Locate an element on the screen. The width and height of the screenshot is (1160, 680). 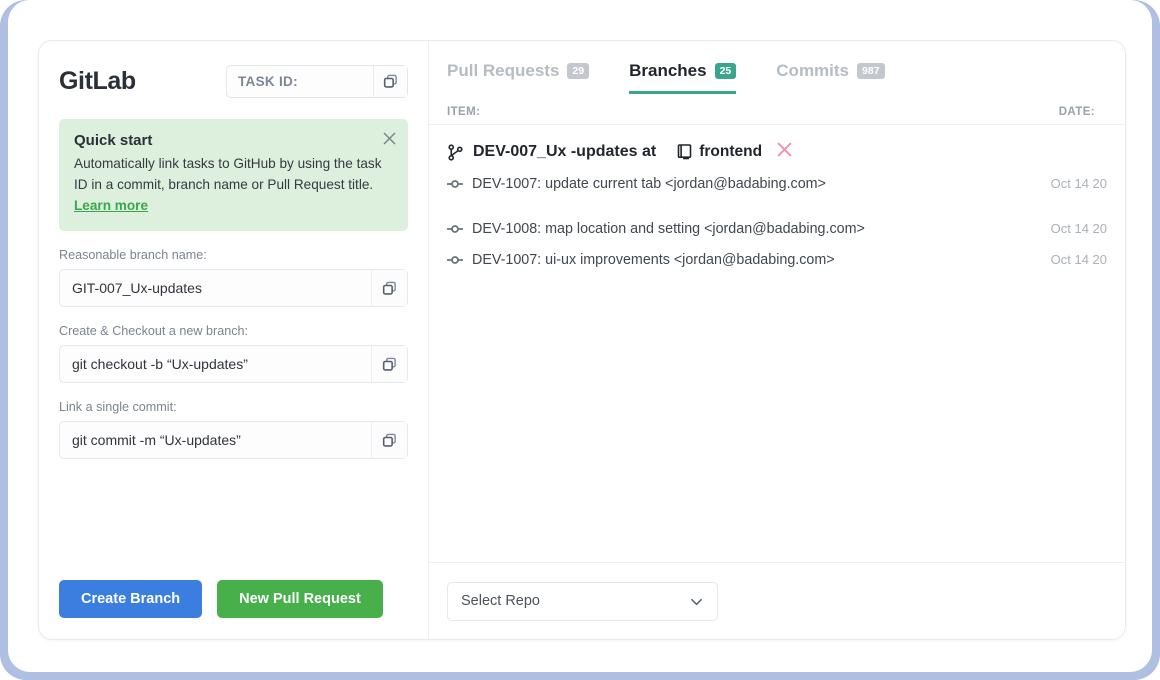
checkout-command-input-group is located at coordinates (233, 364).